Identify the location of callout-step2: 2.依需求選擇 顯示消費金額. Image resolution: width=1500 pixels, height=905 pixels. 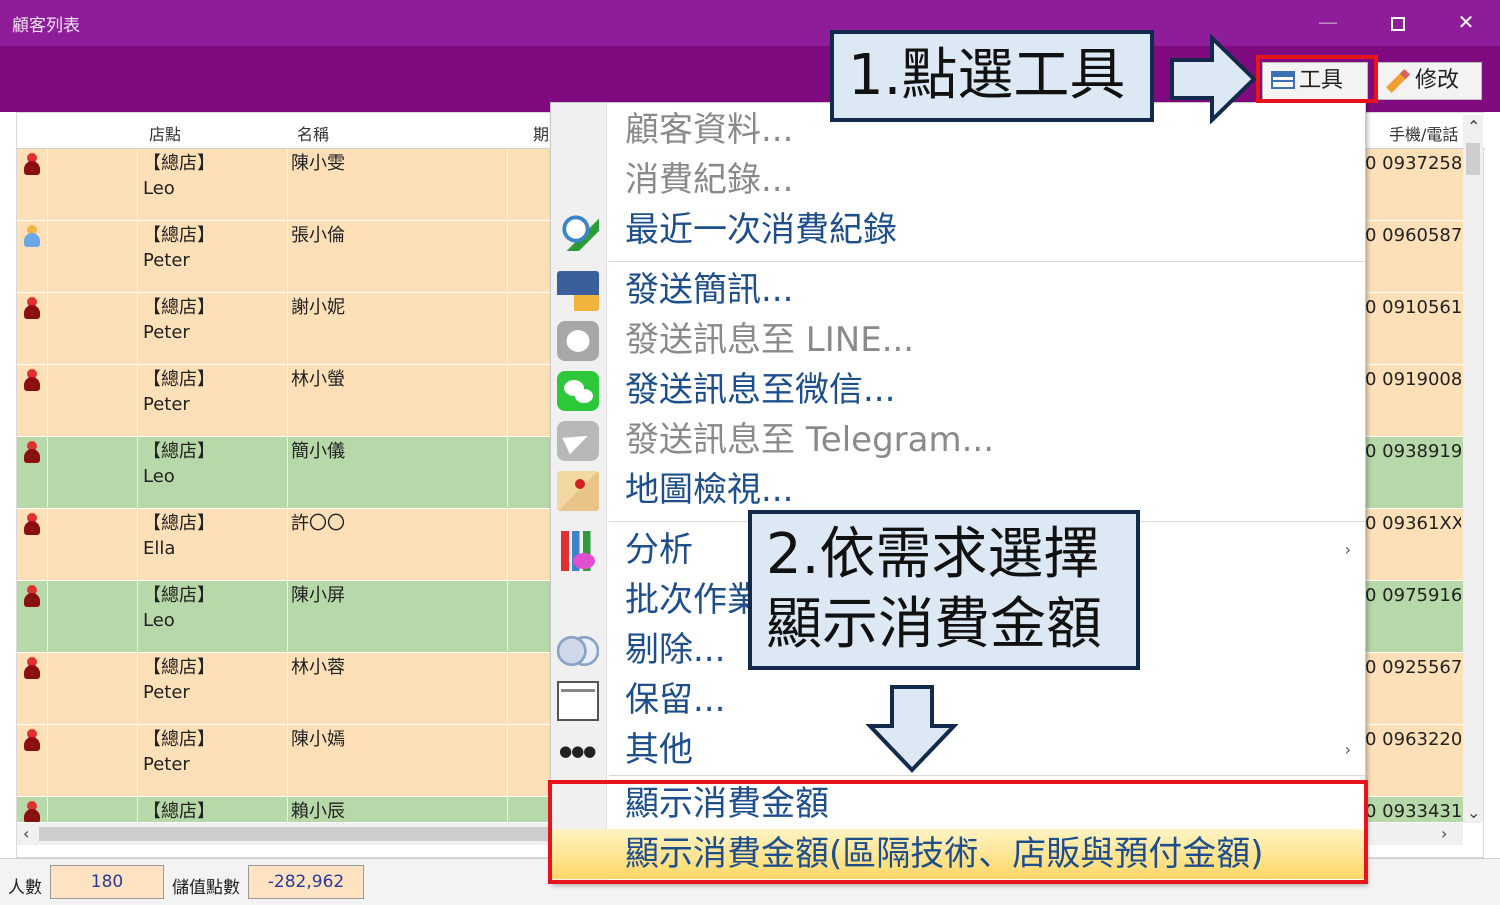
(944, 590).